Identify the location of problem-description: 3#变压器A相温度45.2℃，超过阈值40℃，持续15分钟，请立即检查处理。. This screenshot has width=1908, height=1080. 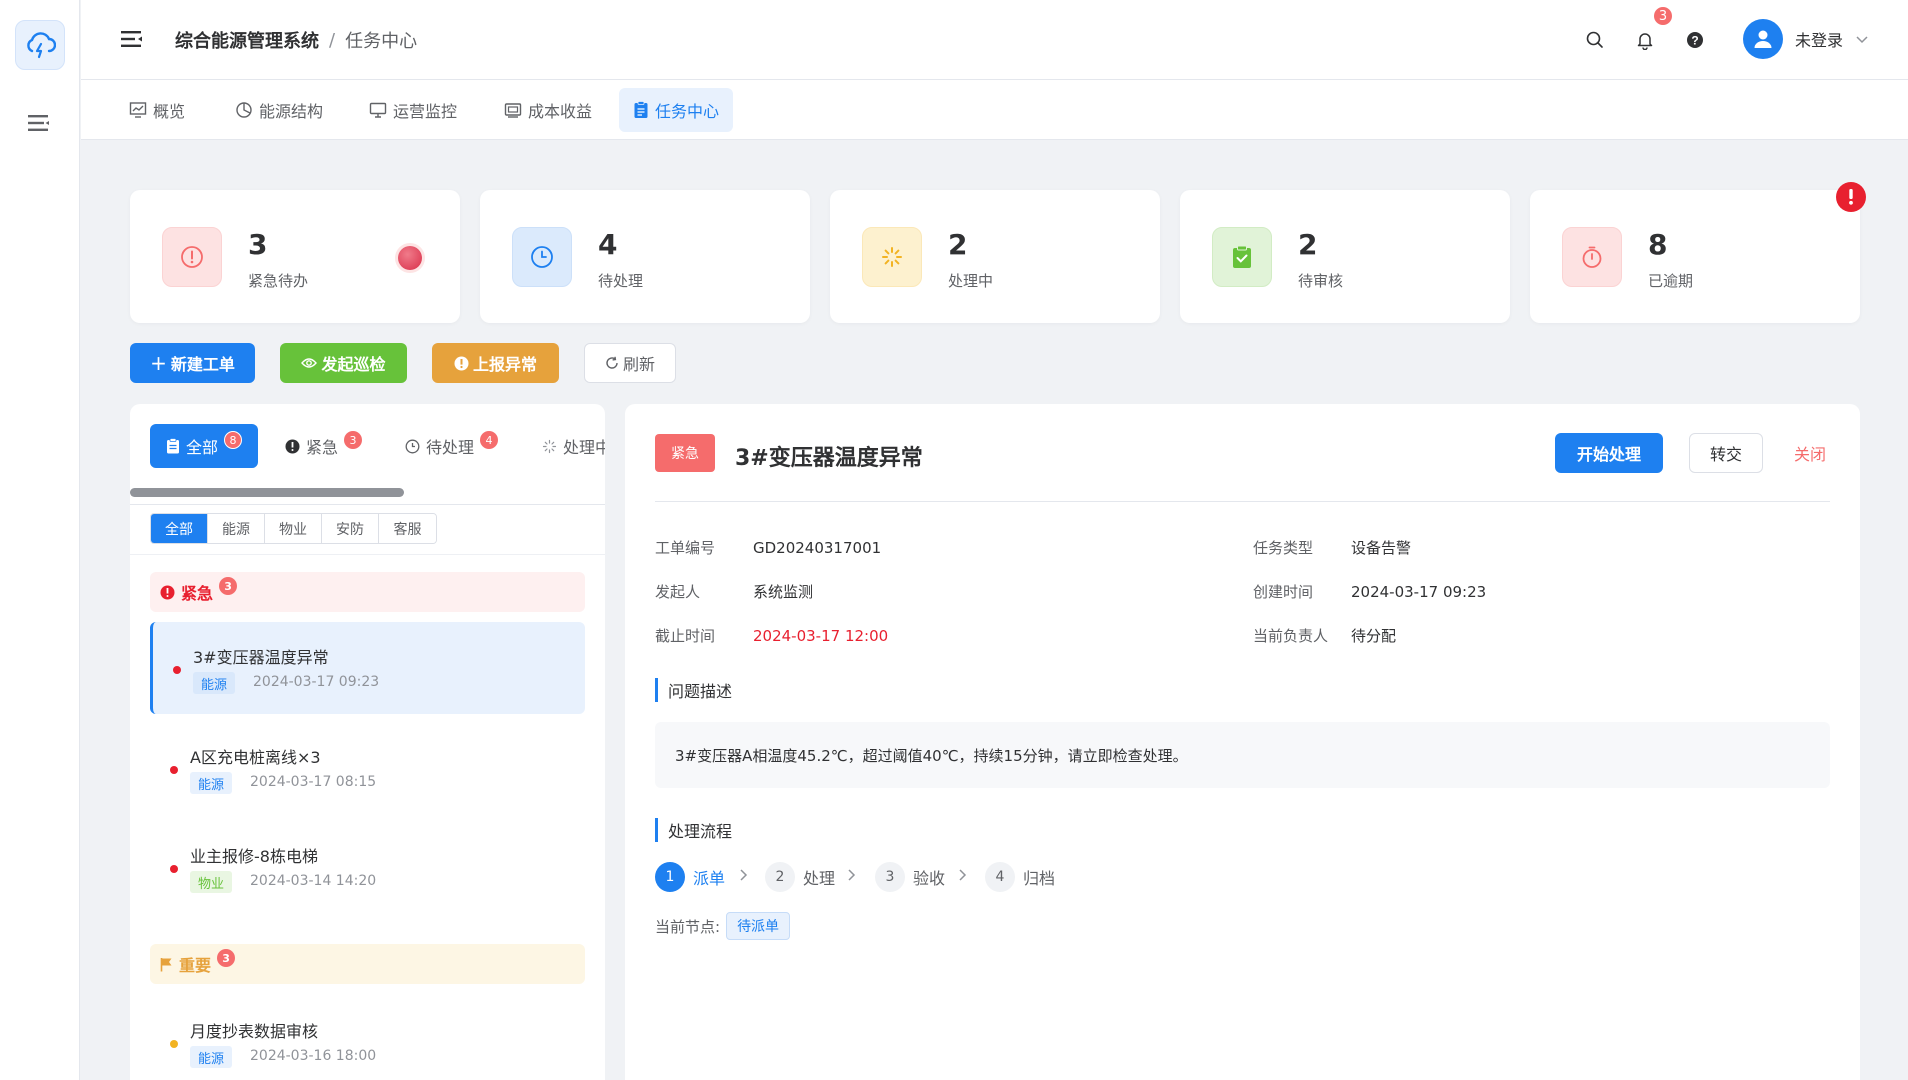
(1242, 755).